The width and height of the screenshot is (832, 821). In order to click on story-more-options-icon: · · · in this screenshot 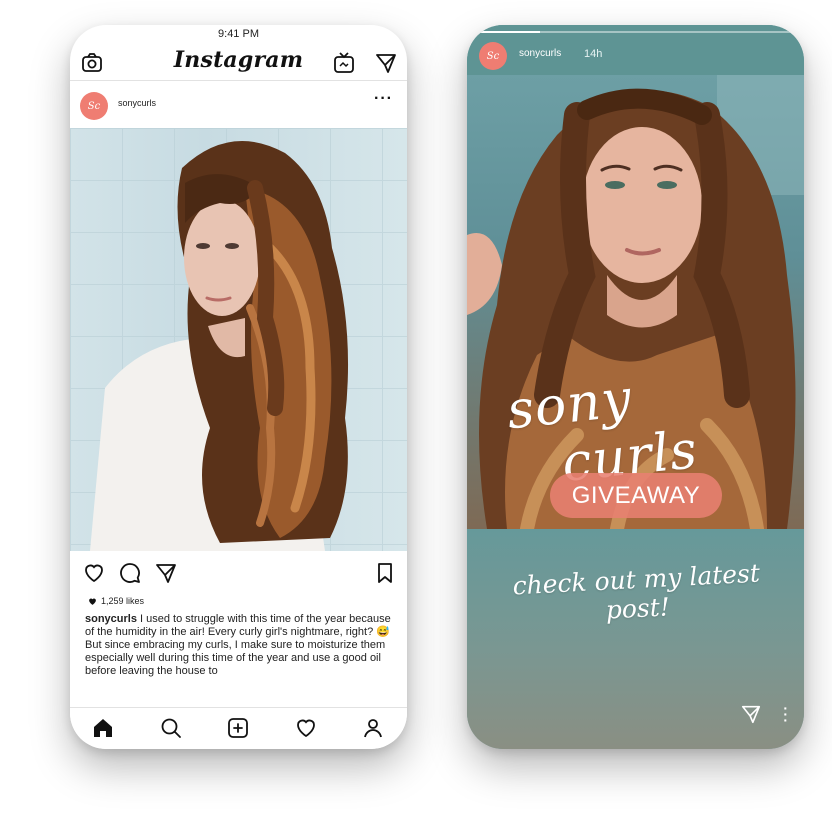, I will do `click(785, 714)`.